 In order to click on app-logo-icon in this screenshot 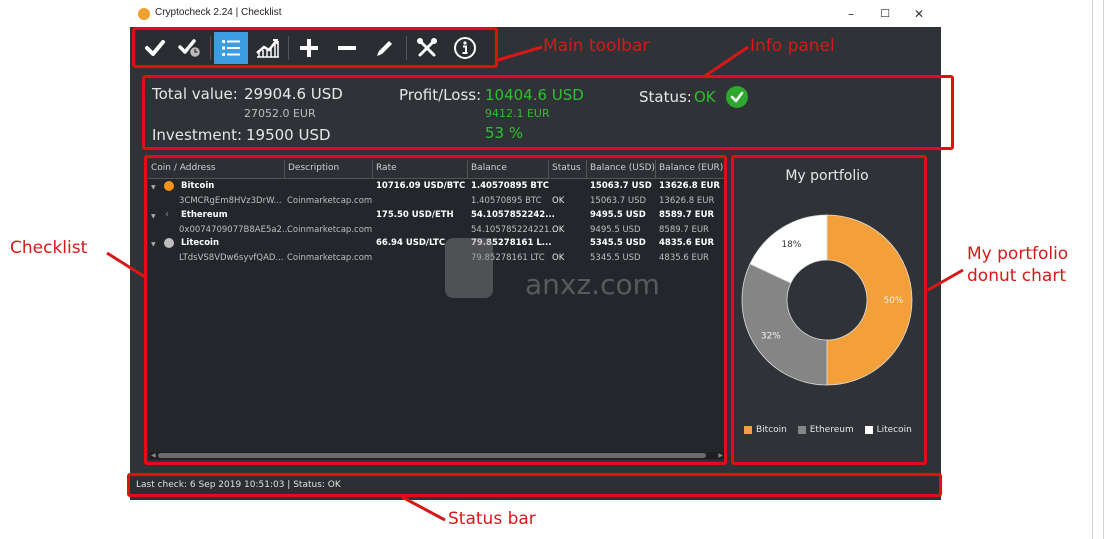, I will do `click(144, 14)`.